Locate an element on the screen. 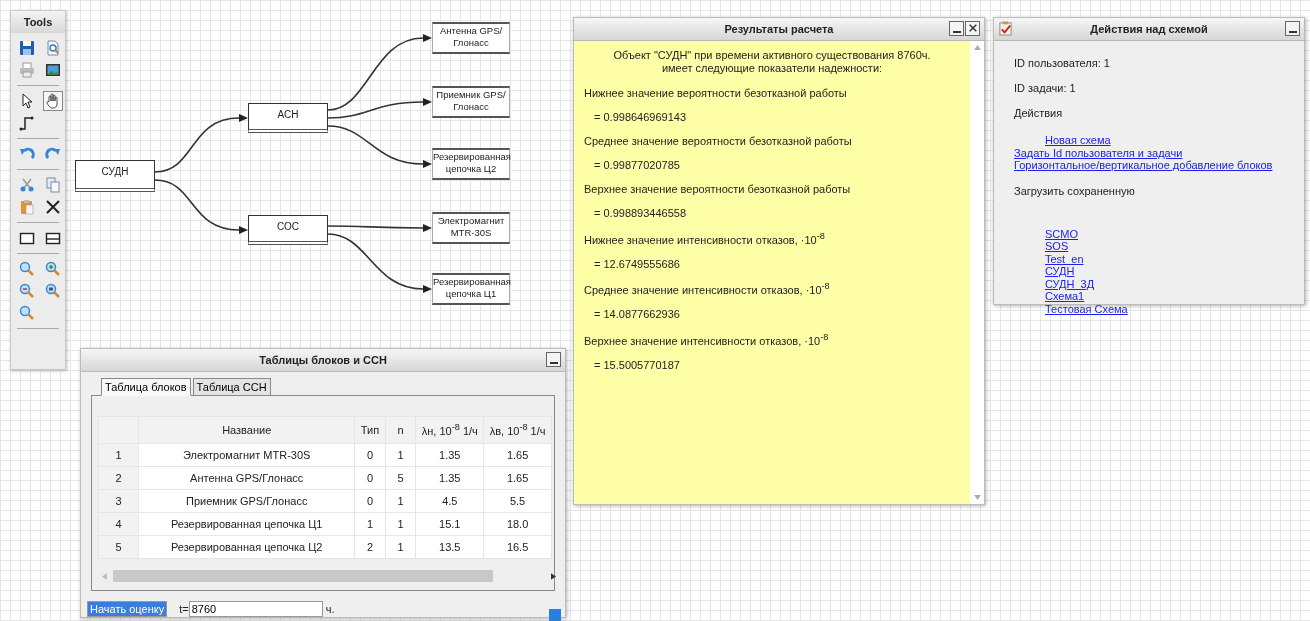  printer-icon is located at coordinates (27, 70).